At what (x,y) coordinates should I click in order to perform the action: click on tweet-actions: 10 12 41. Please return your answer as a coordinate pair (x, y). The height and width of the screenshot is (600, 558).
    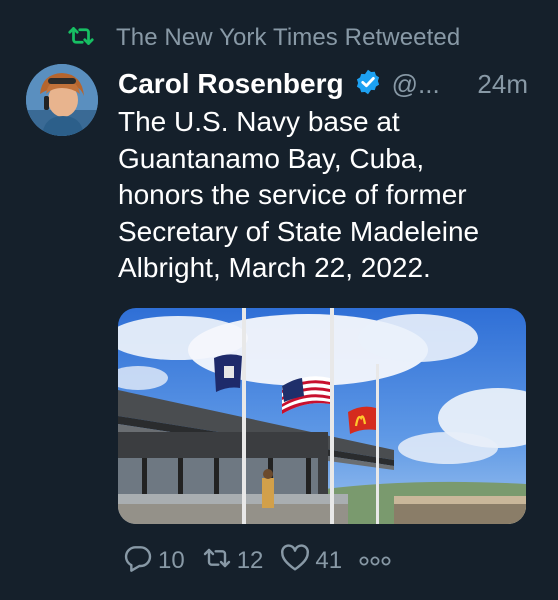
    Looking at the image, I should click on (255, 561).